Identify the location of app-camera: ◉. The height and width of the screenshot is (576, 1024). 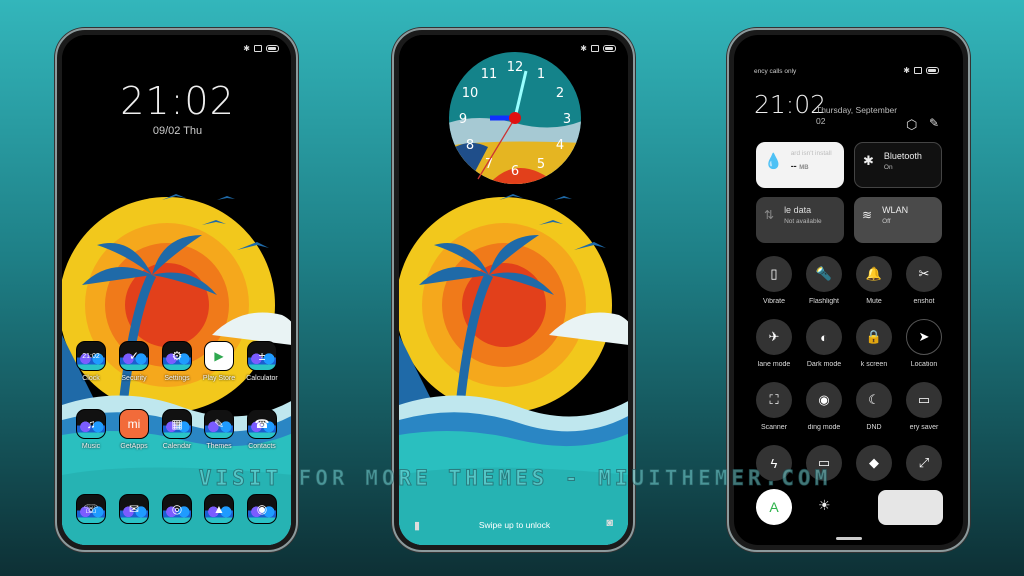
(262, 509).